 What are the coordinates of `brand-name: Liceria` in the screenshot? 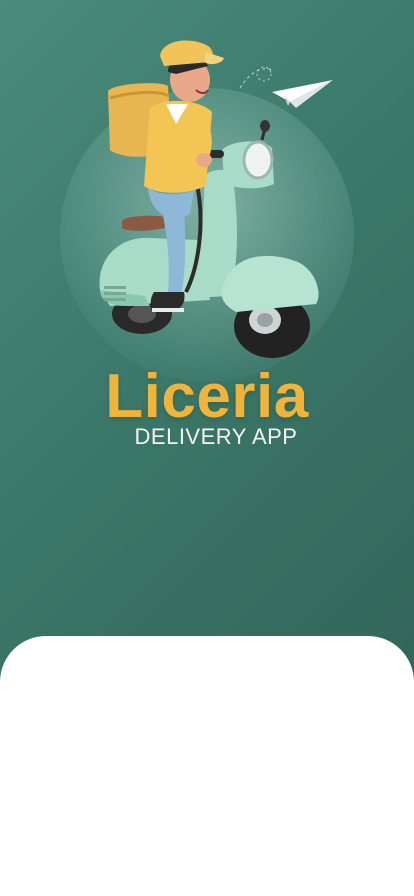 It's located at (207, 396).